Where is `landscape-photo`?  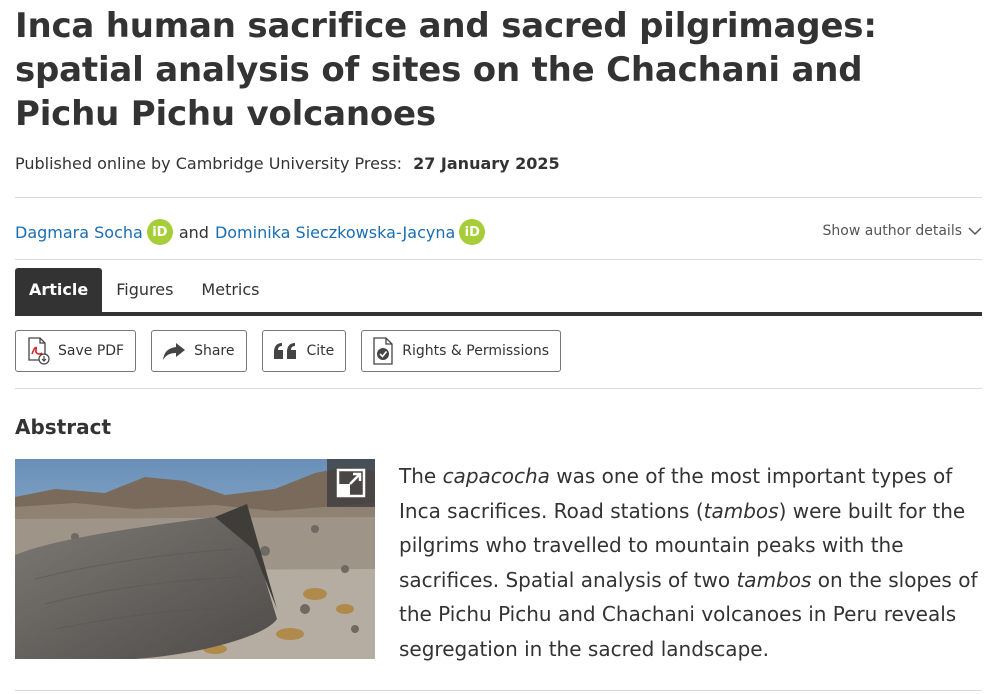 landscape-photo is located at coordinates (195, 559).